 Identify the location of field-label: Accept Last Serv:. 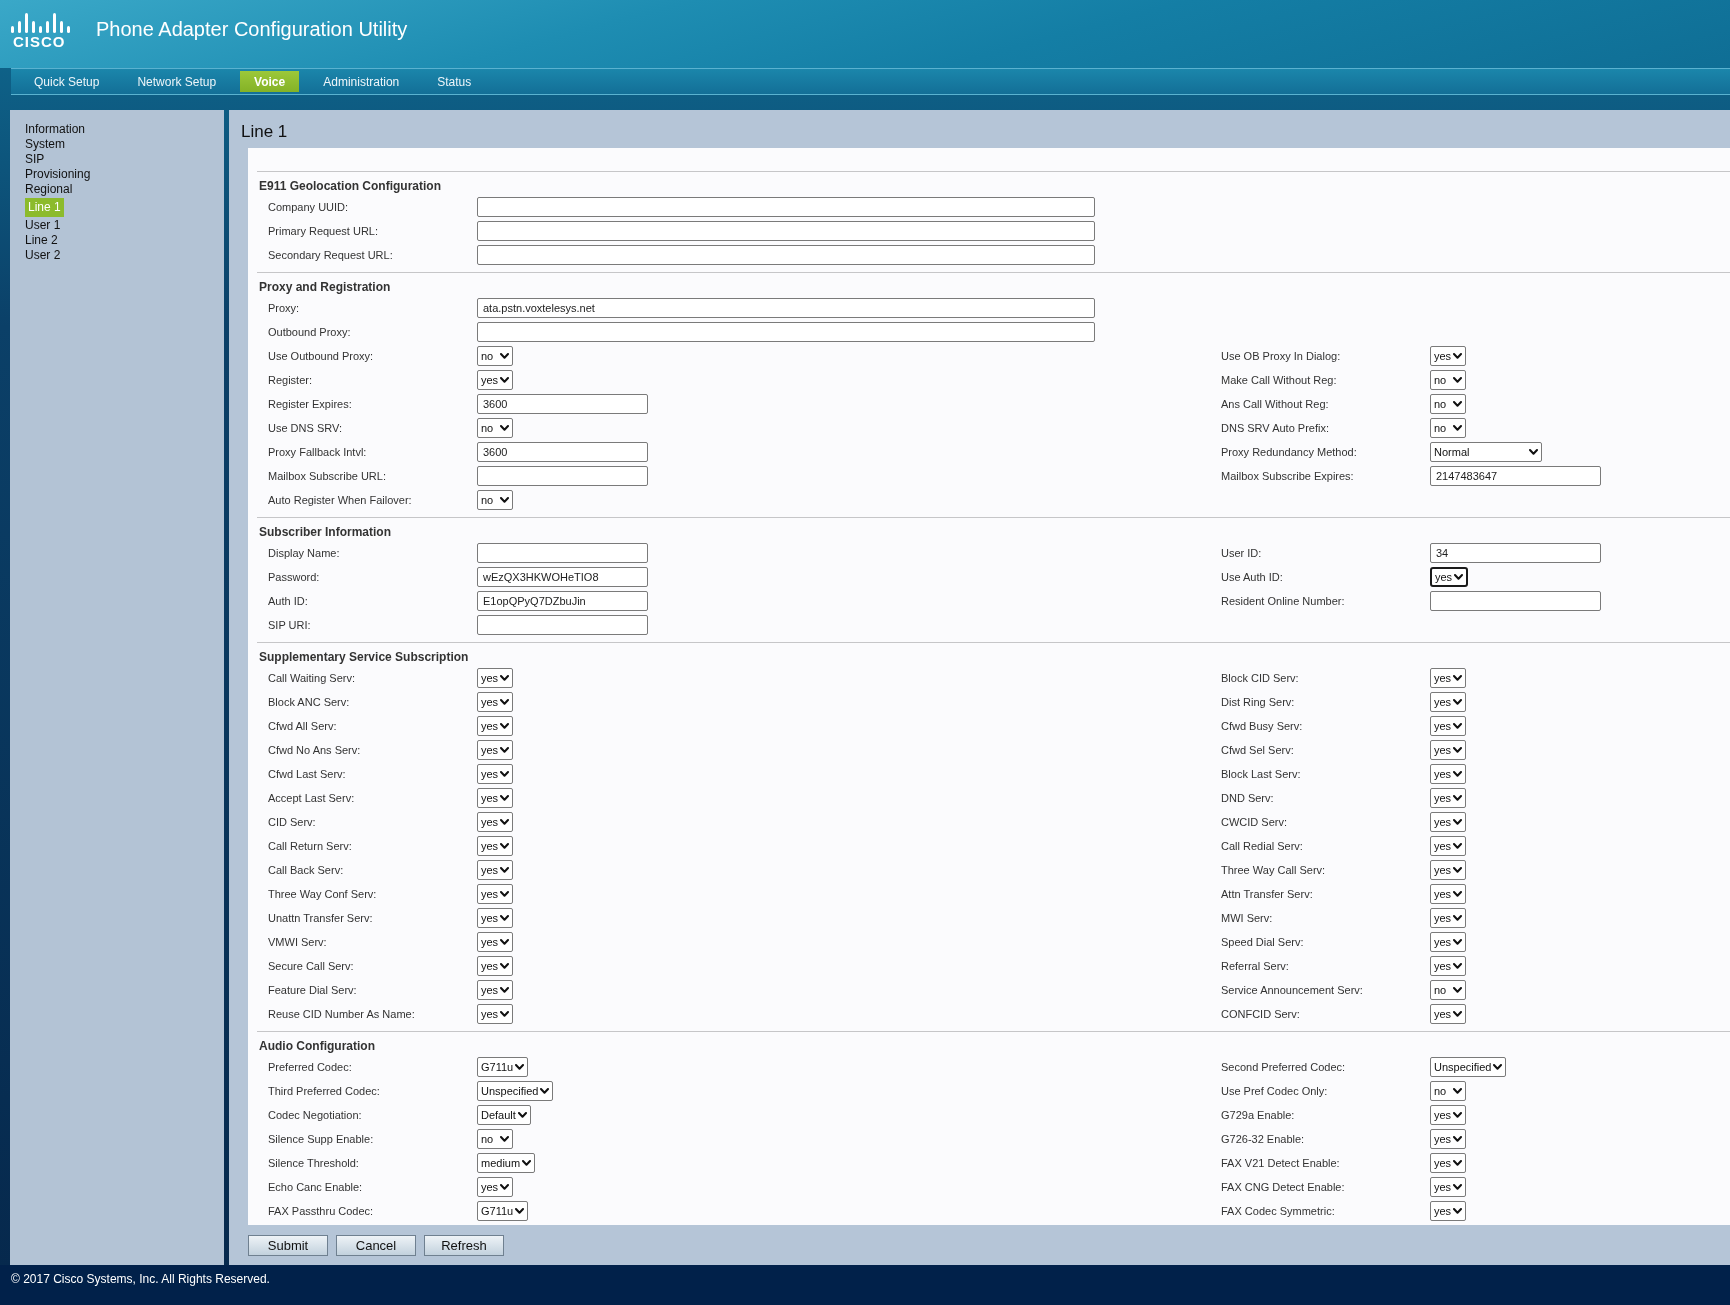
(311, 798).